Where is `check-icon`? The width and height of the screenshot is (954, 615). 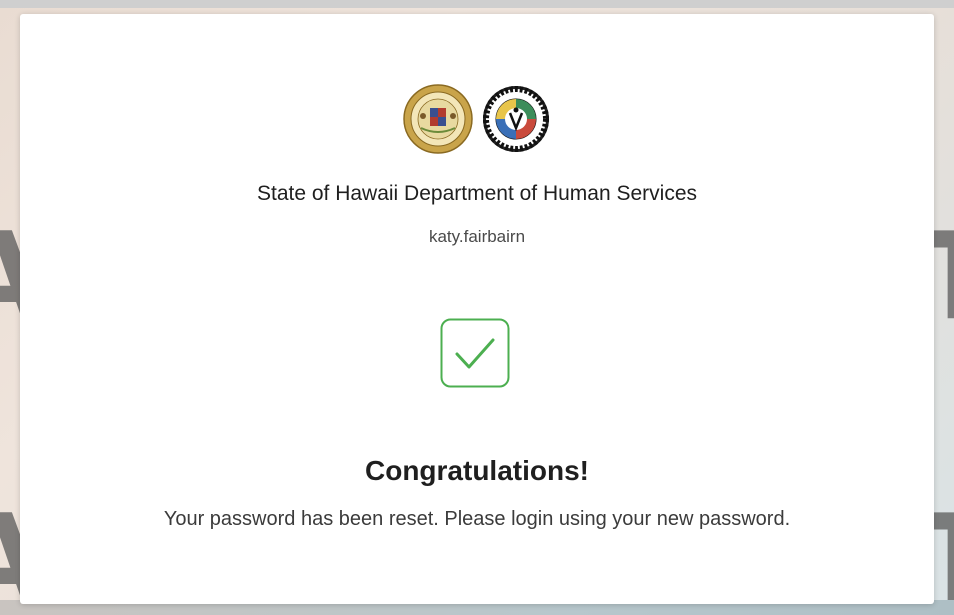 check-icon is located at coordinates (475, 353).